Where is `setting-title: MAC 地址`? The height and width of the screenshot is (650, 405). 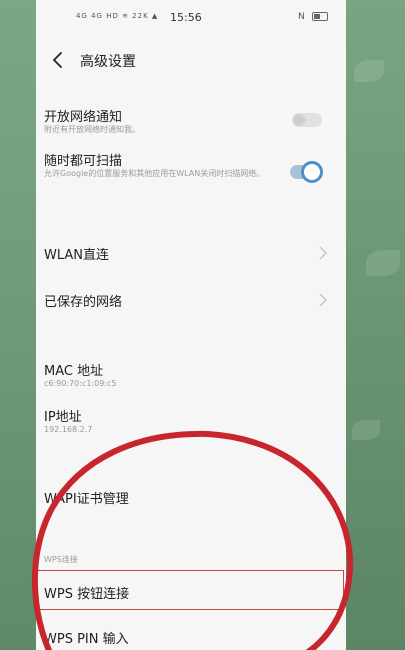
setting-title: MAC 地址 is located at coordinates (74, 371).